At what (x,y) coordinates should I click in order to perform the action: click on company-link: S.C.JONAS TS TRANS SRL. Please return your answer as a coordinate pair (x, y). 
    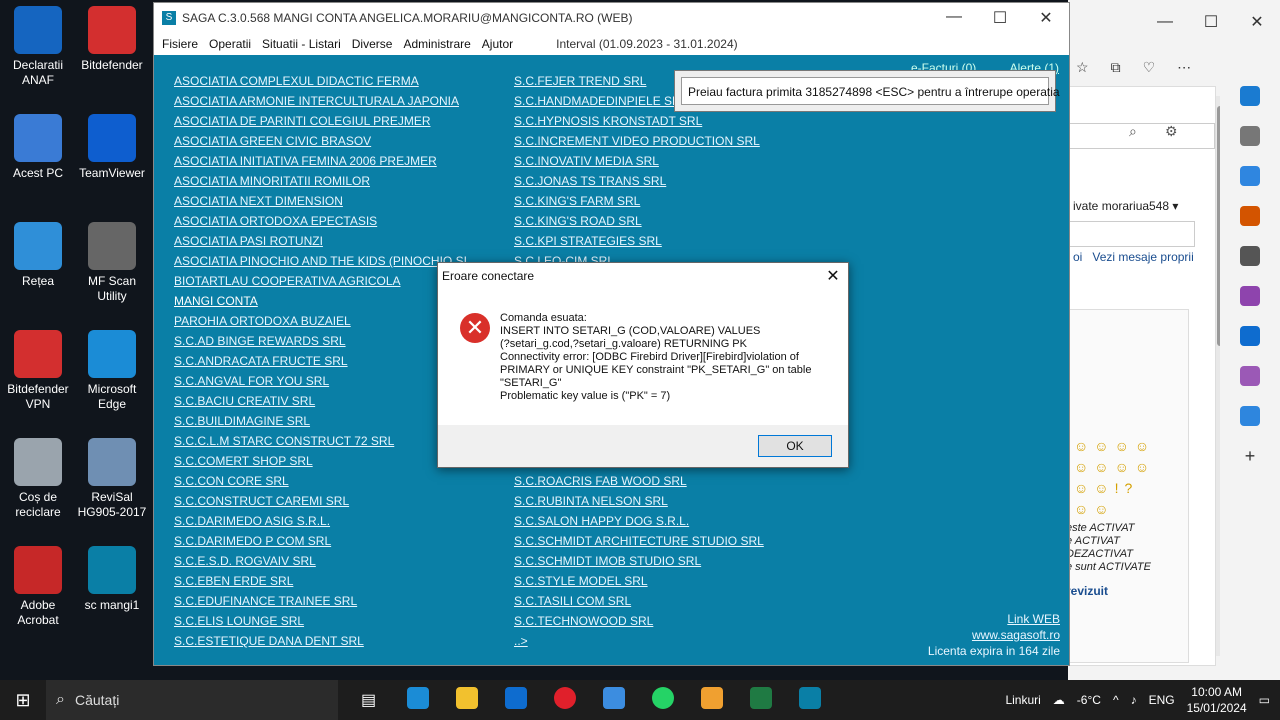
    Looking at the image, I should click on (637, 183).